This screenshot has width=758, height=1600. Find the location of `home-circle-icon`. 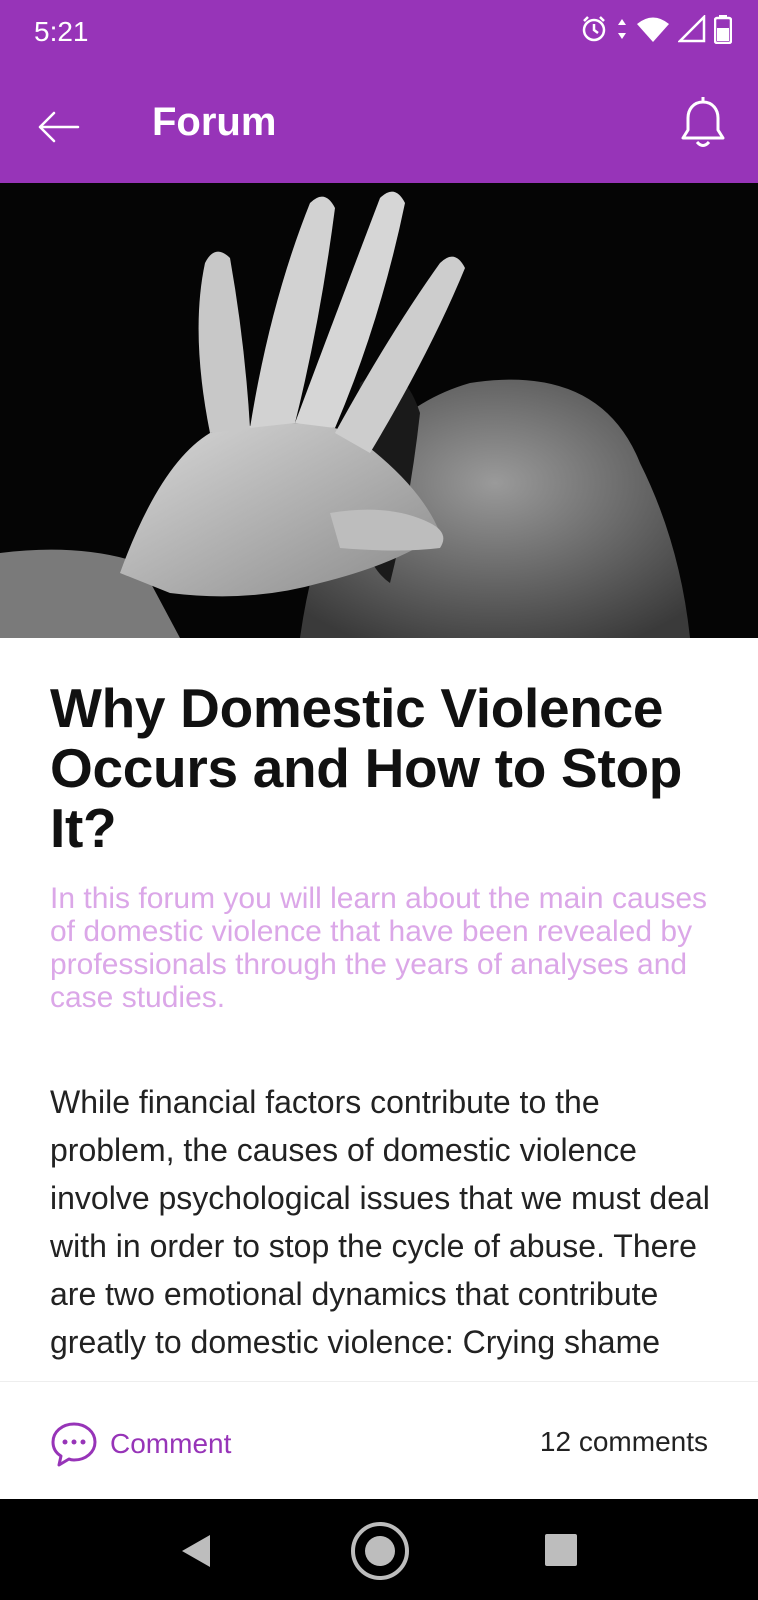

home-circle-icon is located at coordinates (380, 1551).